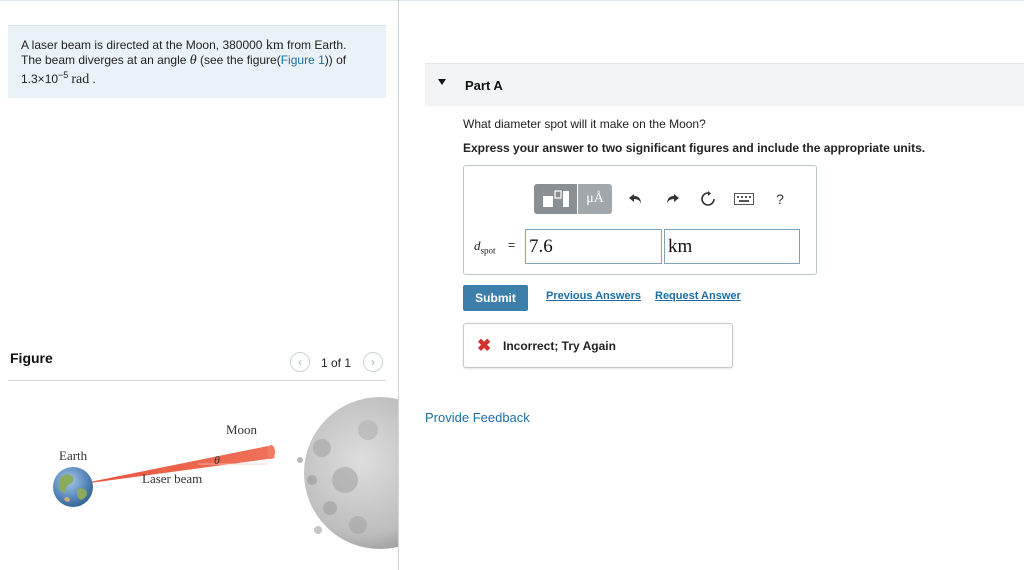 Image resolution: width=1024 pixels, height=570 pixels. What do you see at coordinates (336, 363) in the screenshot?
I see `pager-text: 1 of 1` at bounding box center [336, 363].